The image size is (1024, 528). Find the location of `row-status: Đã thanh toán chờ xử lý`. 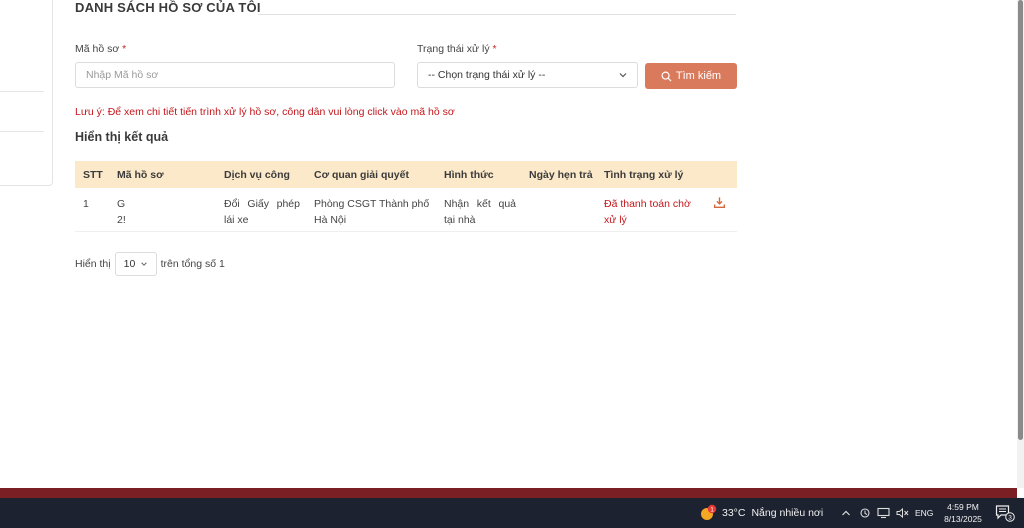

row-status: Đã thanh toán chờ xử lý is located at coordinates (647, 212).